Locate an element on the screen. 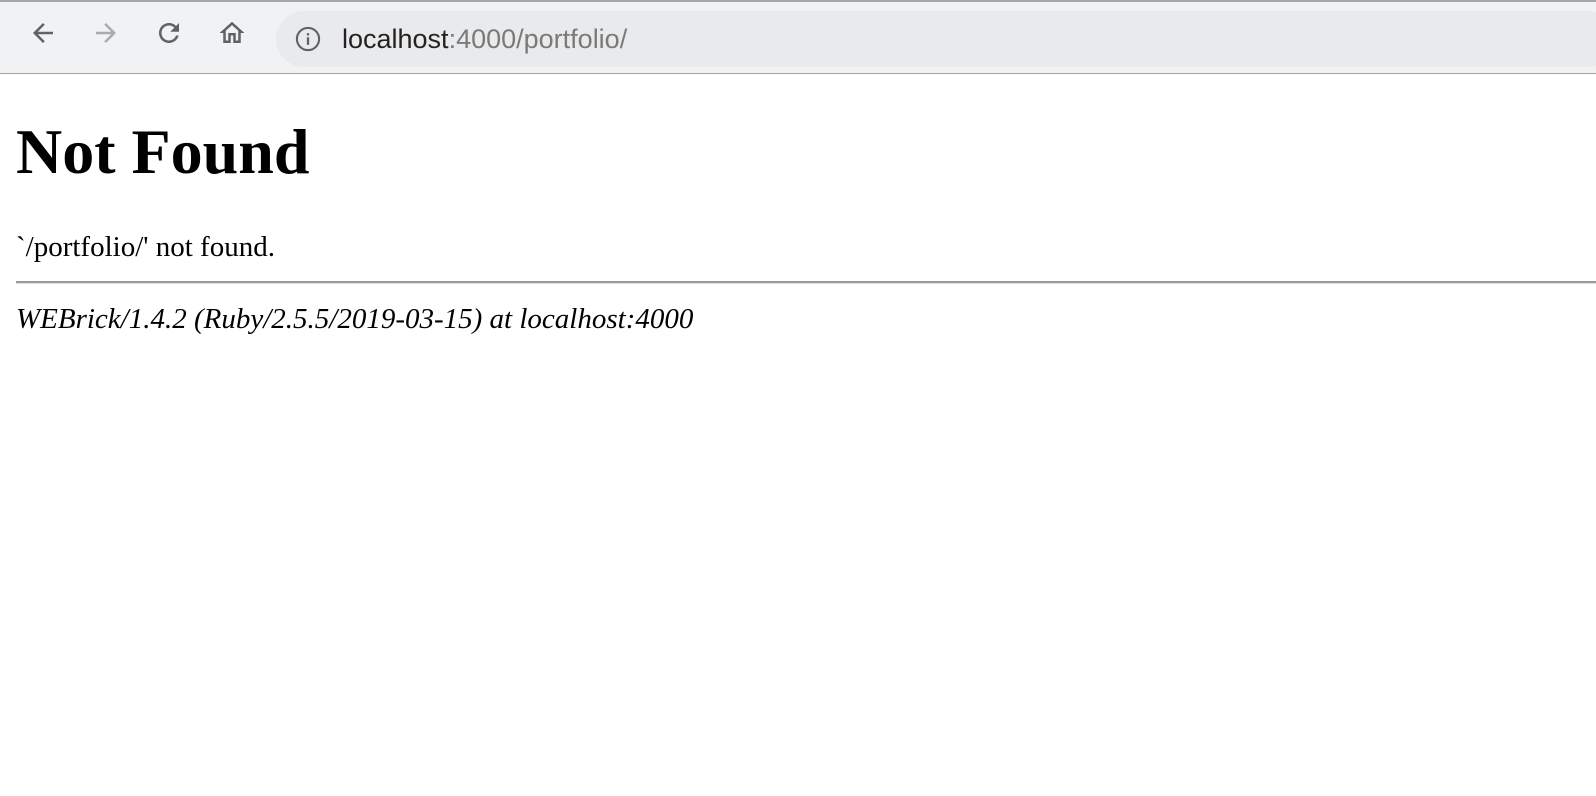 This screenshot has height=796, width=1596. forward-button is located at coordinates (106, 33).